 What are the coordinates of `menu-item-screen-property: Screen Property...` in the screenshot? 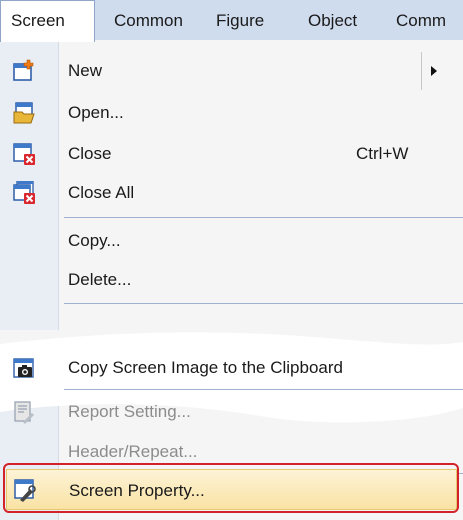 It's located at (231, 489).